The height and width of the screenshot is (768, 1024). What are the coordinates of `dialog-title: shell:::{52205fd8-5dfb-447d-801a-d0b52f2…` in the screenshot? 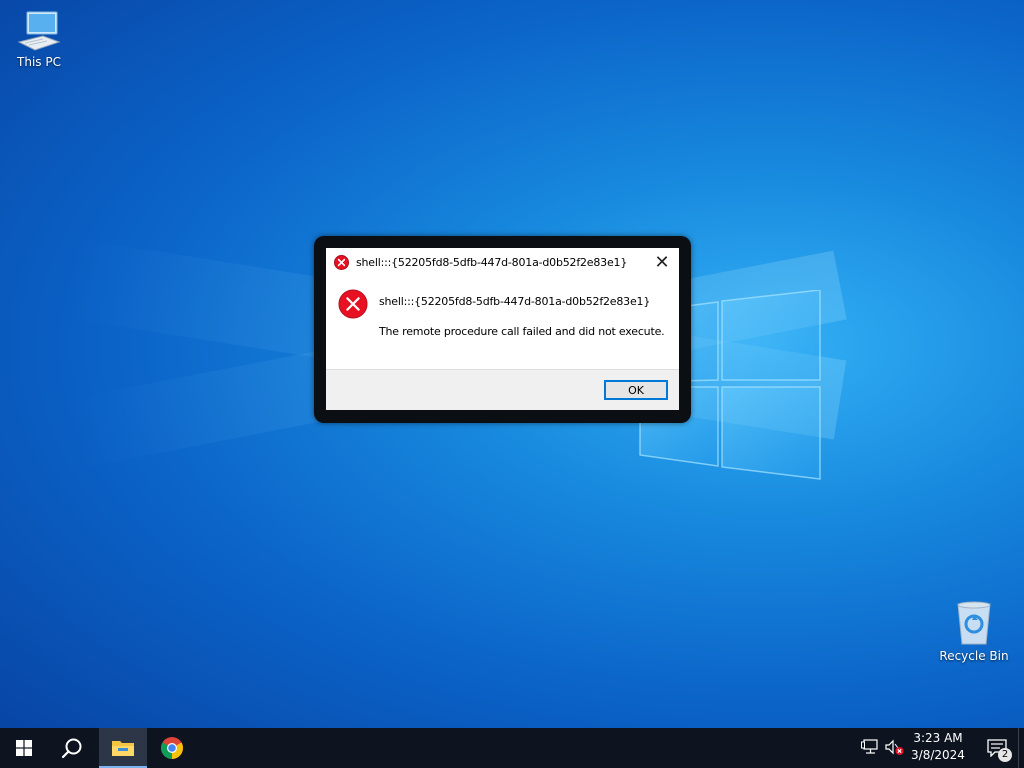 It's located at (492, 262).